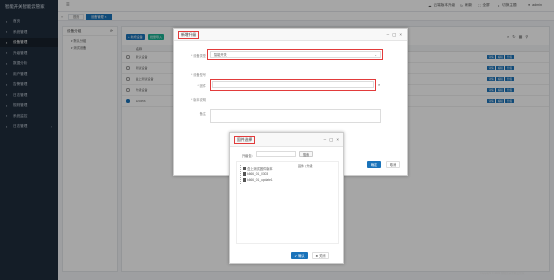 This screenshot has height=280, width=554. Describe the element at coordinates (375, 54) in the screenshot. I see `chevron-down-icon: ⌄` at that location.